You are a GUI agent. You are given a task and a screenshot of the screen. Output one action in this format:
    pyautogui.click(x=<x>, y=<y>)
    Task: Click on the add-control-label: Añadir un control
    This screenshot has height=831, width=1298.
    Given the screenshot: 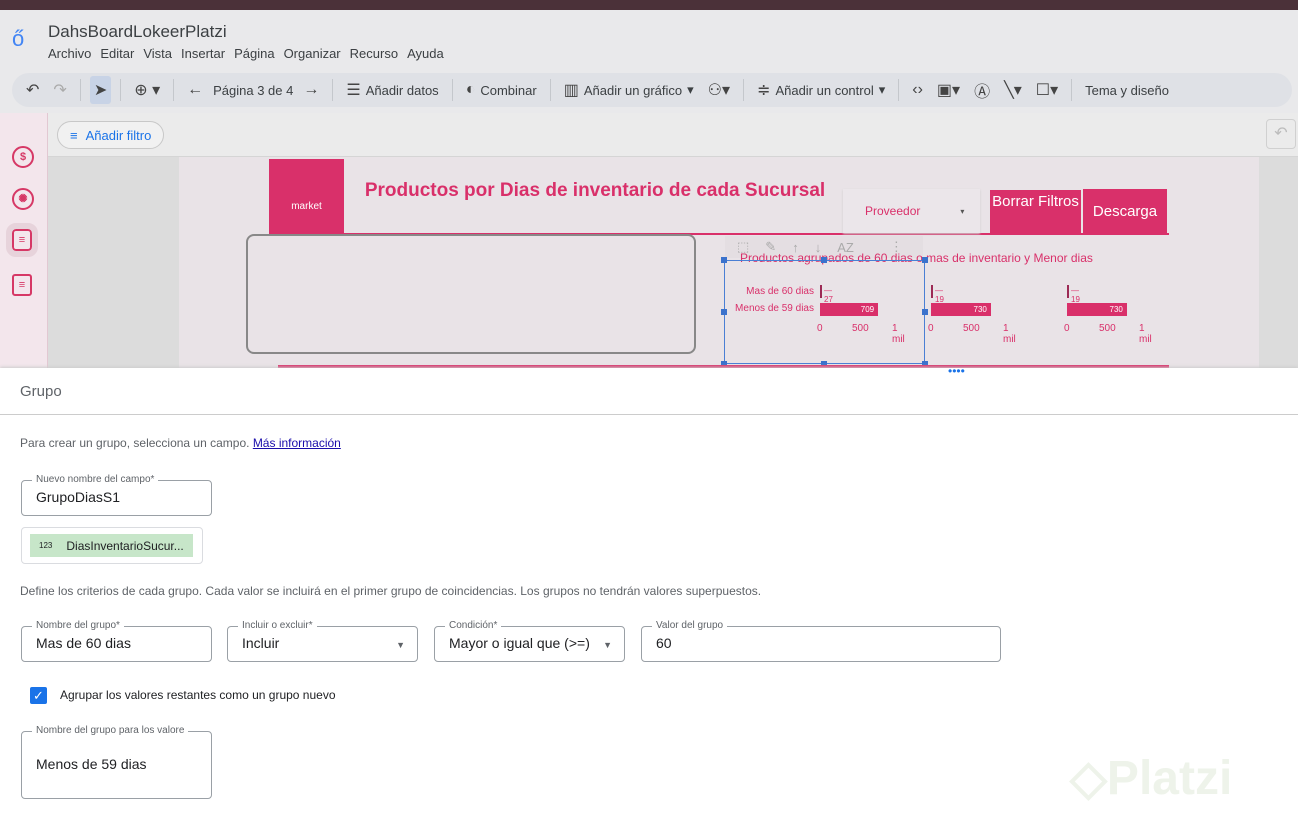 What is the action you would take?
    pyautogui.click(x=824, y=90)
    